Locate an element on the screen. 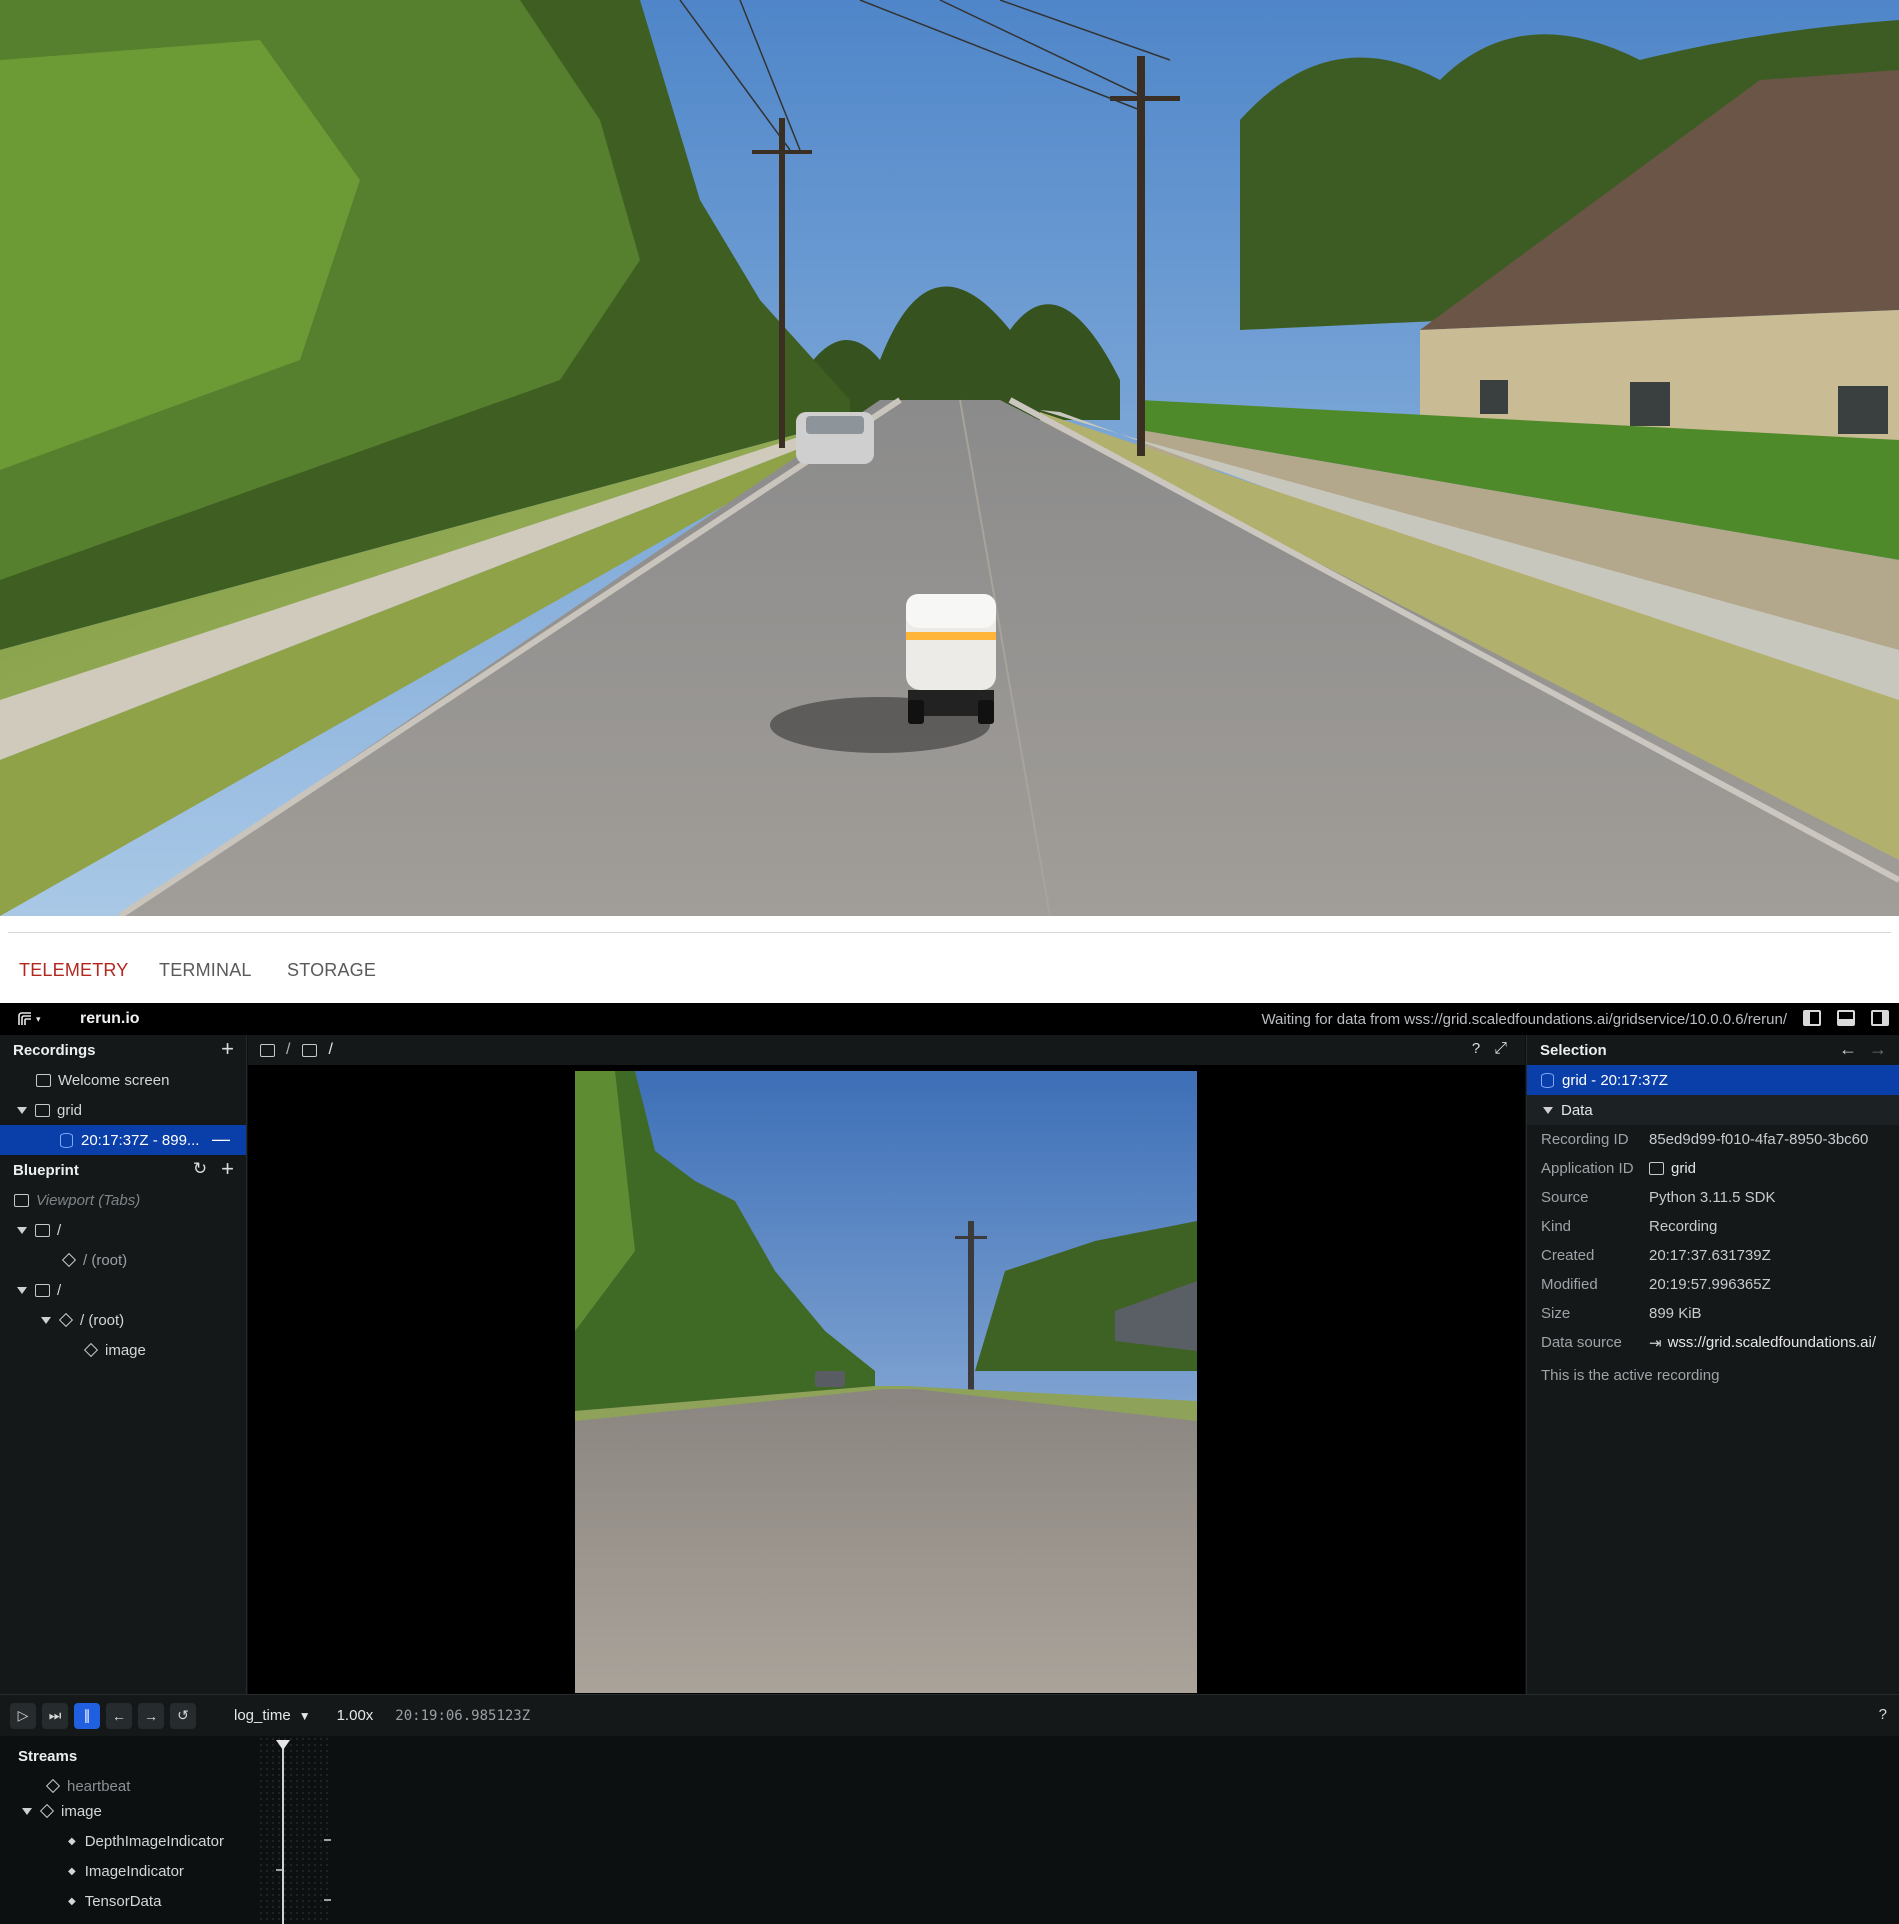  recording-welcome-screen: Welcome screen is located at coordinates (123, 1080).